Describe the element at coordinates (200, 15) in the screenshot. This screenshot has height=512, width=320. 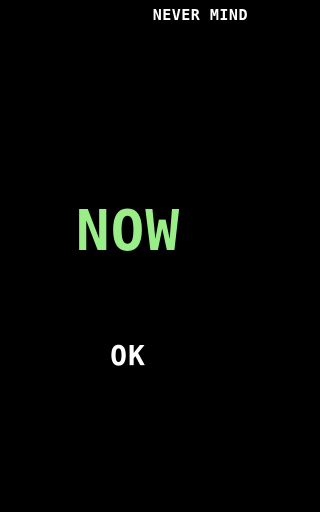
I see `never-mind-button: NEVER MIND` at that location.